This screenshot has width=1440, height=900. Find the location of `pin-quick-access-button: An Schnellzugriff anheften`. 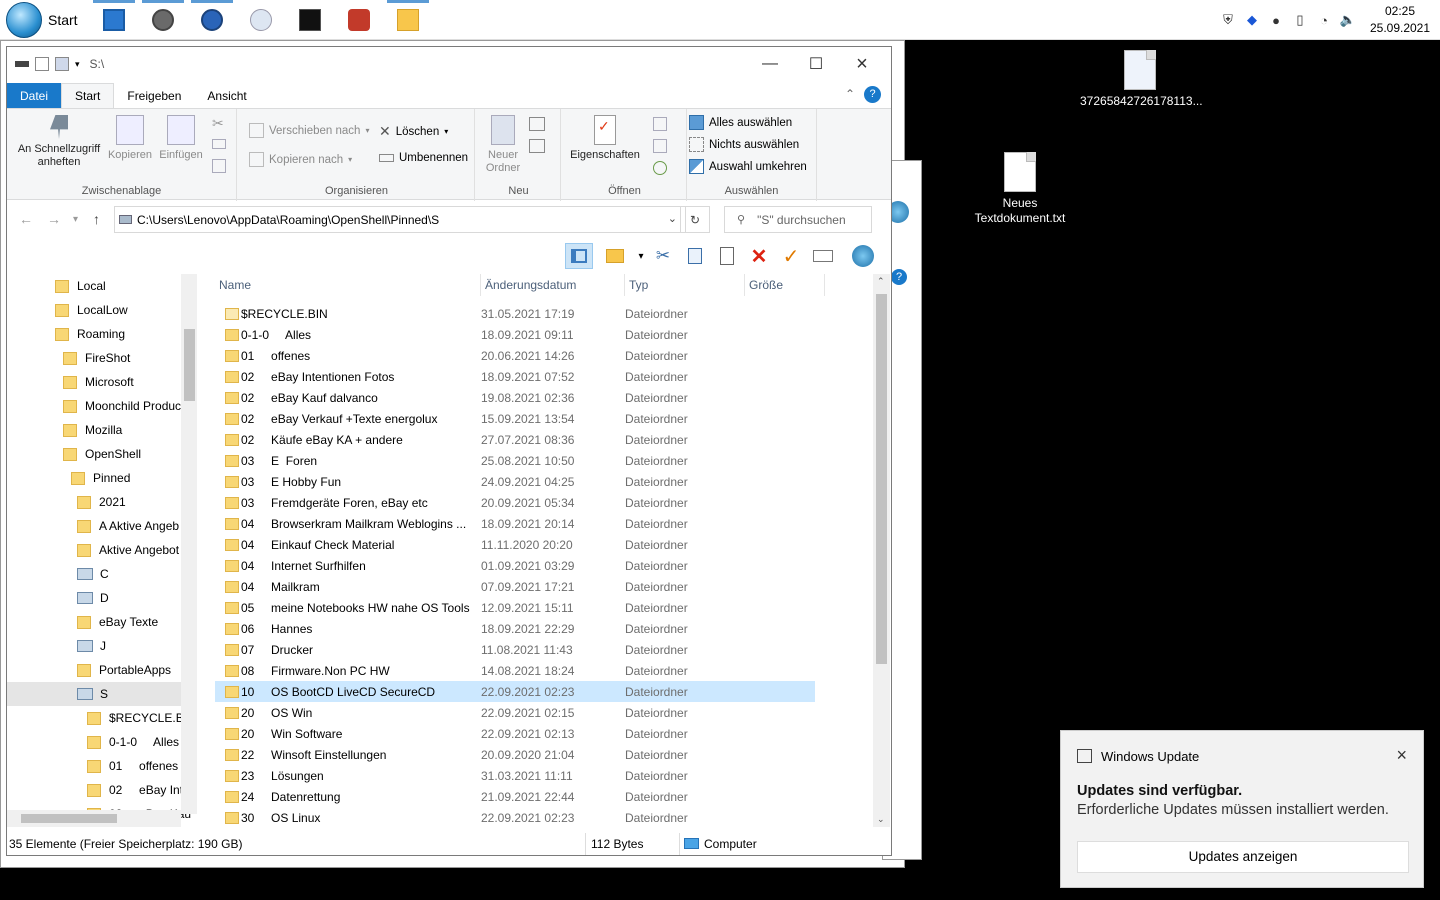

pin-quick-access-button: An Schnellzugriff anheften is located at coordinates (59, 142).